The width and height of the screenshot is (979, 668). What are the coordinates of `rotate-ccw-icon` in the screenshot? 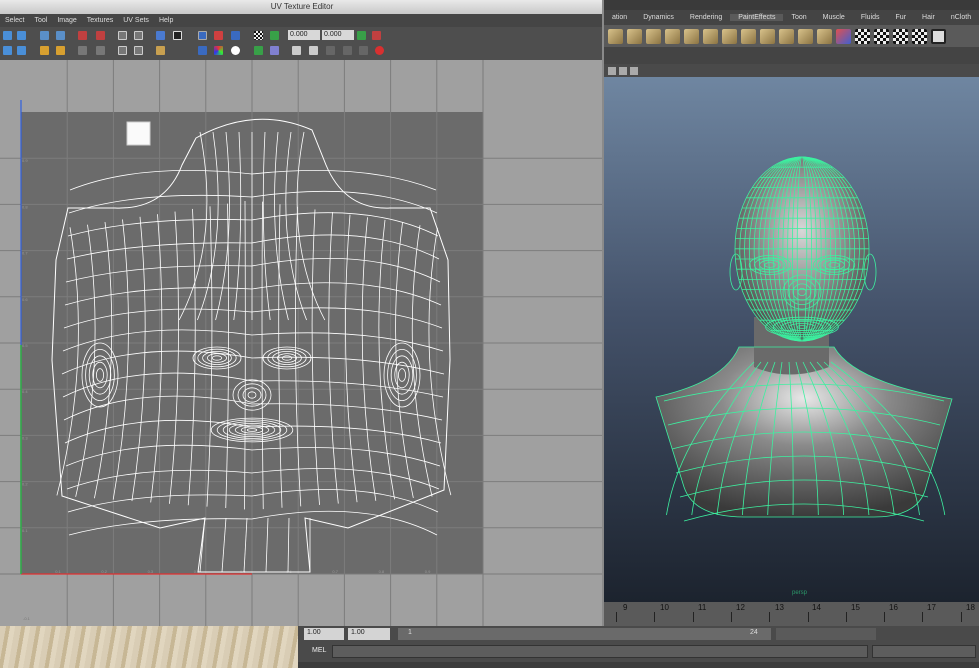 It's located at (44, 35).